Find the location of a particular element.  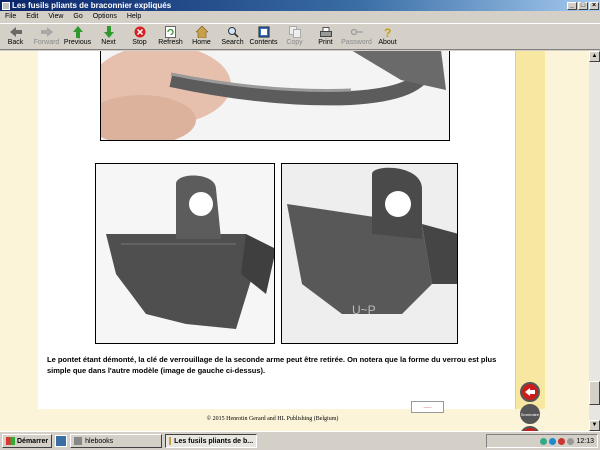

next-label: Next is located at coordinates (108, 42).